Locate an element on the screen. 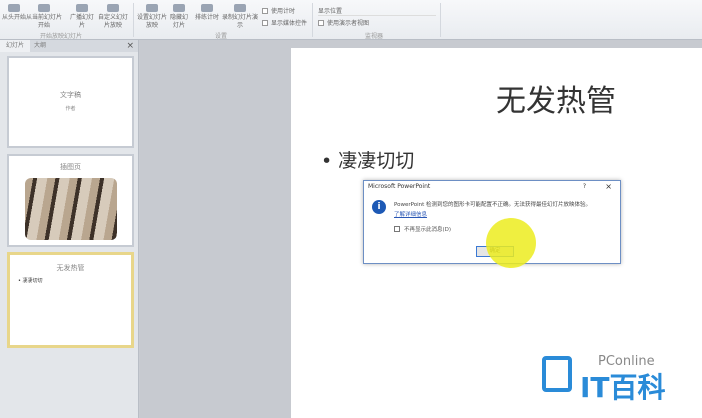 The height and width of the screenshot is (418, 702). building-image is located at coordinates (70, 209).